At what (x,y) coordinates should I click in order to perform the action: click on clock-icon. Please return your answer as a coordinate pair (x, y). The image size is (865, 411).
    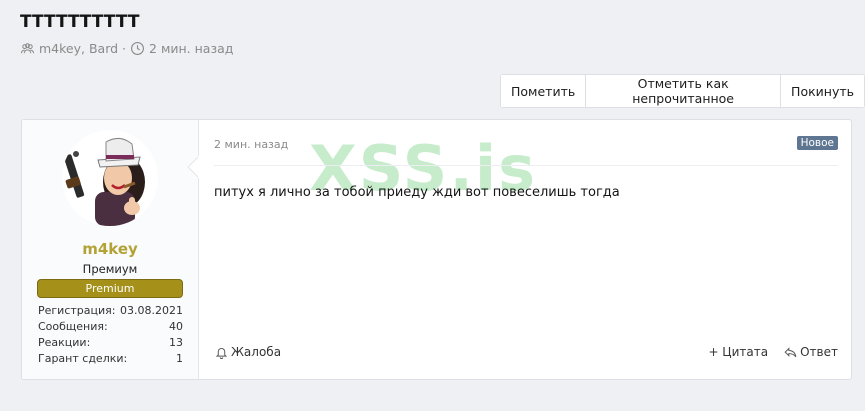
    Looking at the image, I should click on (138, 48).